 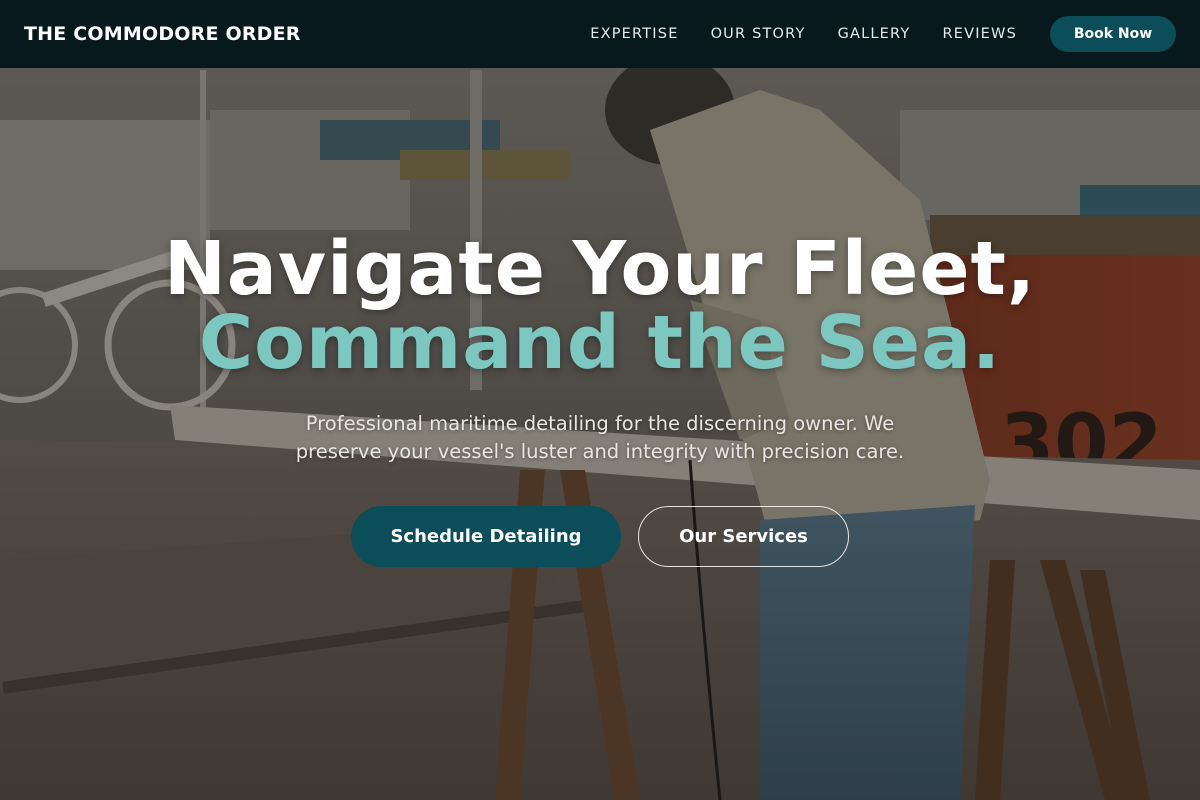 I want to click on headline-line-1: Navigate Your Fleet,, so click(x=600, y=269).